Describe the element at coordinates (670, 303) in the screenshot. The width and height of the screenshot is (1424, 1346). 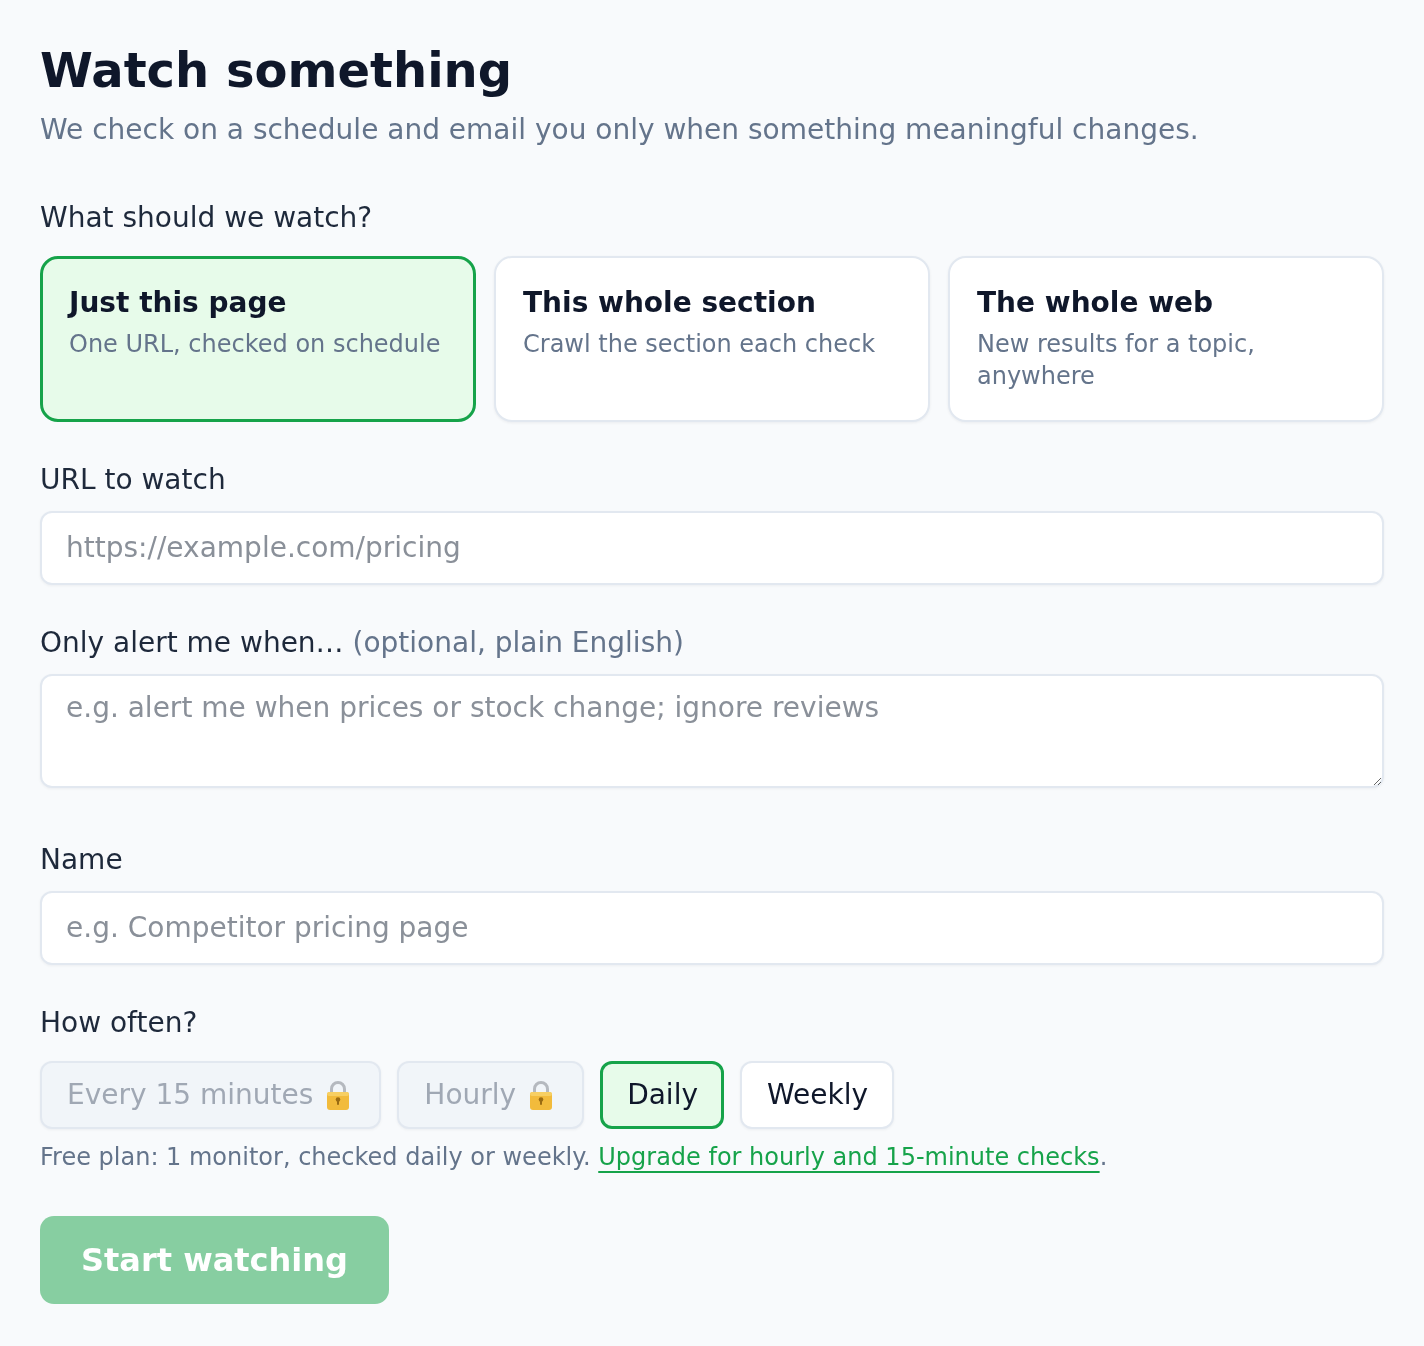
I see `option-title: This whole section` at that location.